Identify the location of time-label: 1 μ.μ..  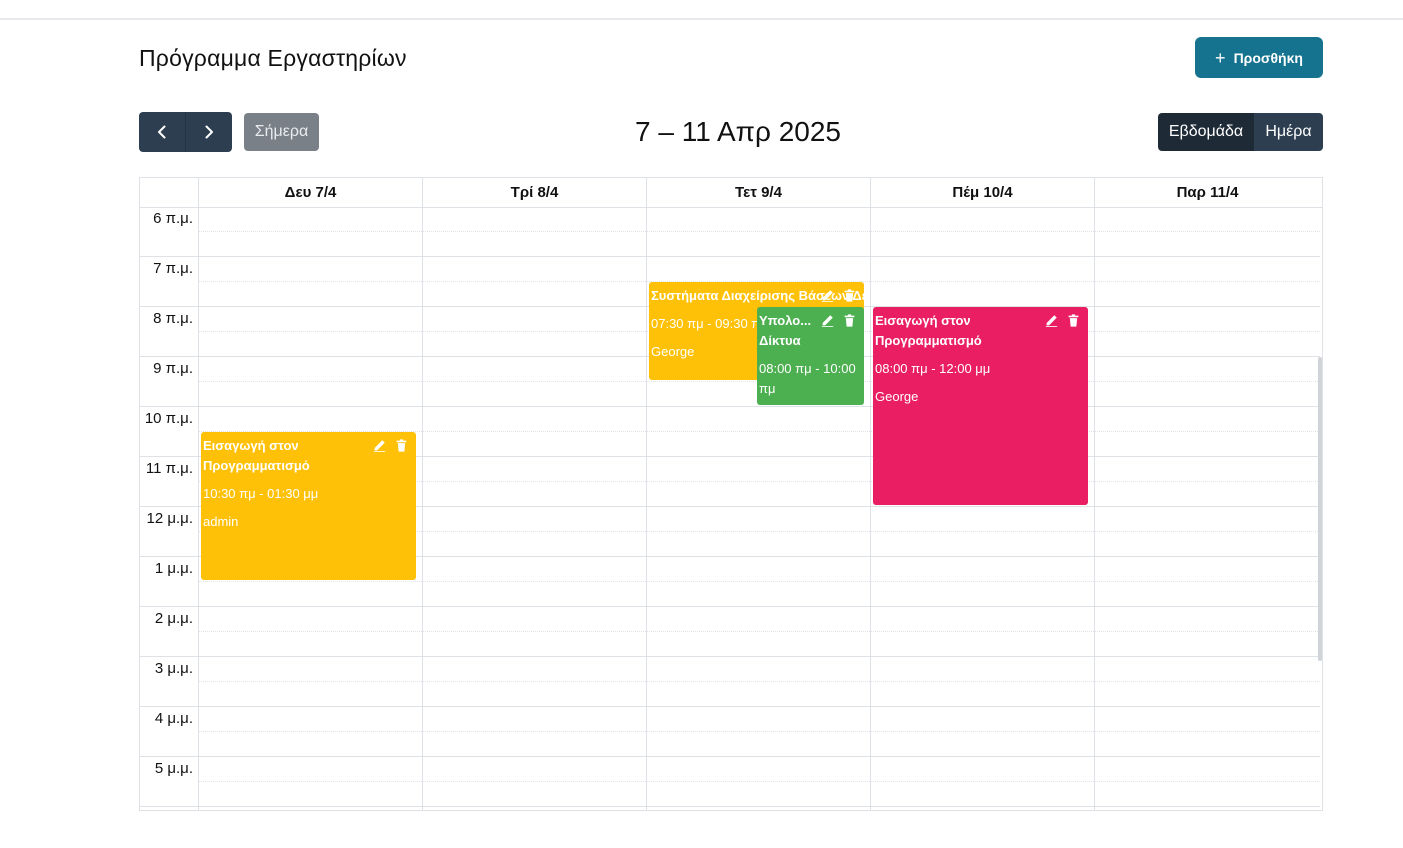
(173, 568).